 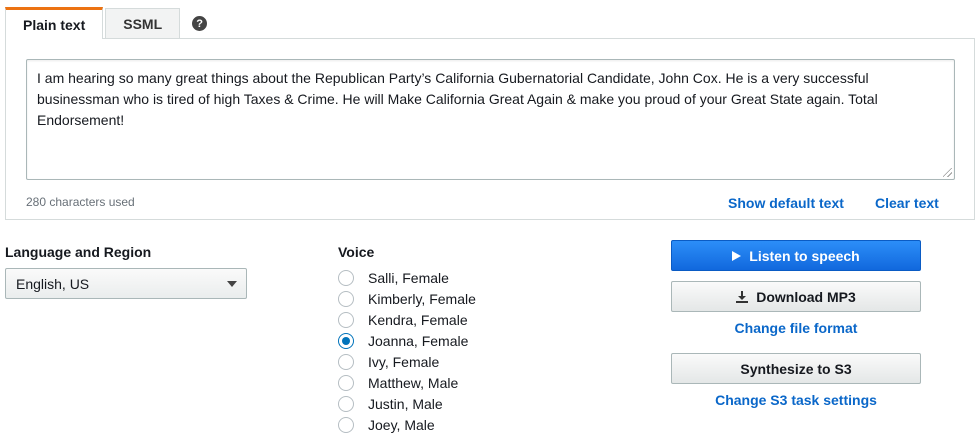 What do you see at coordinates (200, 23) in the screenshot?
I see `help-icon: ?` at bounding box center [200, 23].